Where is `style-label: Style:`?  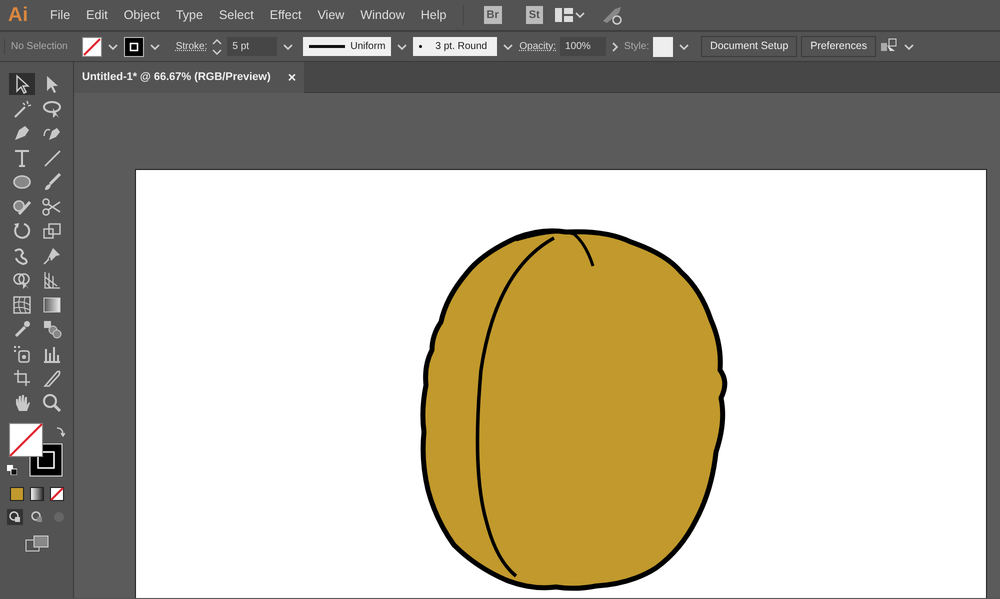
style-label: Style: is located at coordinates (637, 47).